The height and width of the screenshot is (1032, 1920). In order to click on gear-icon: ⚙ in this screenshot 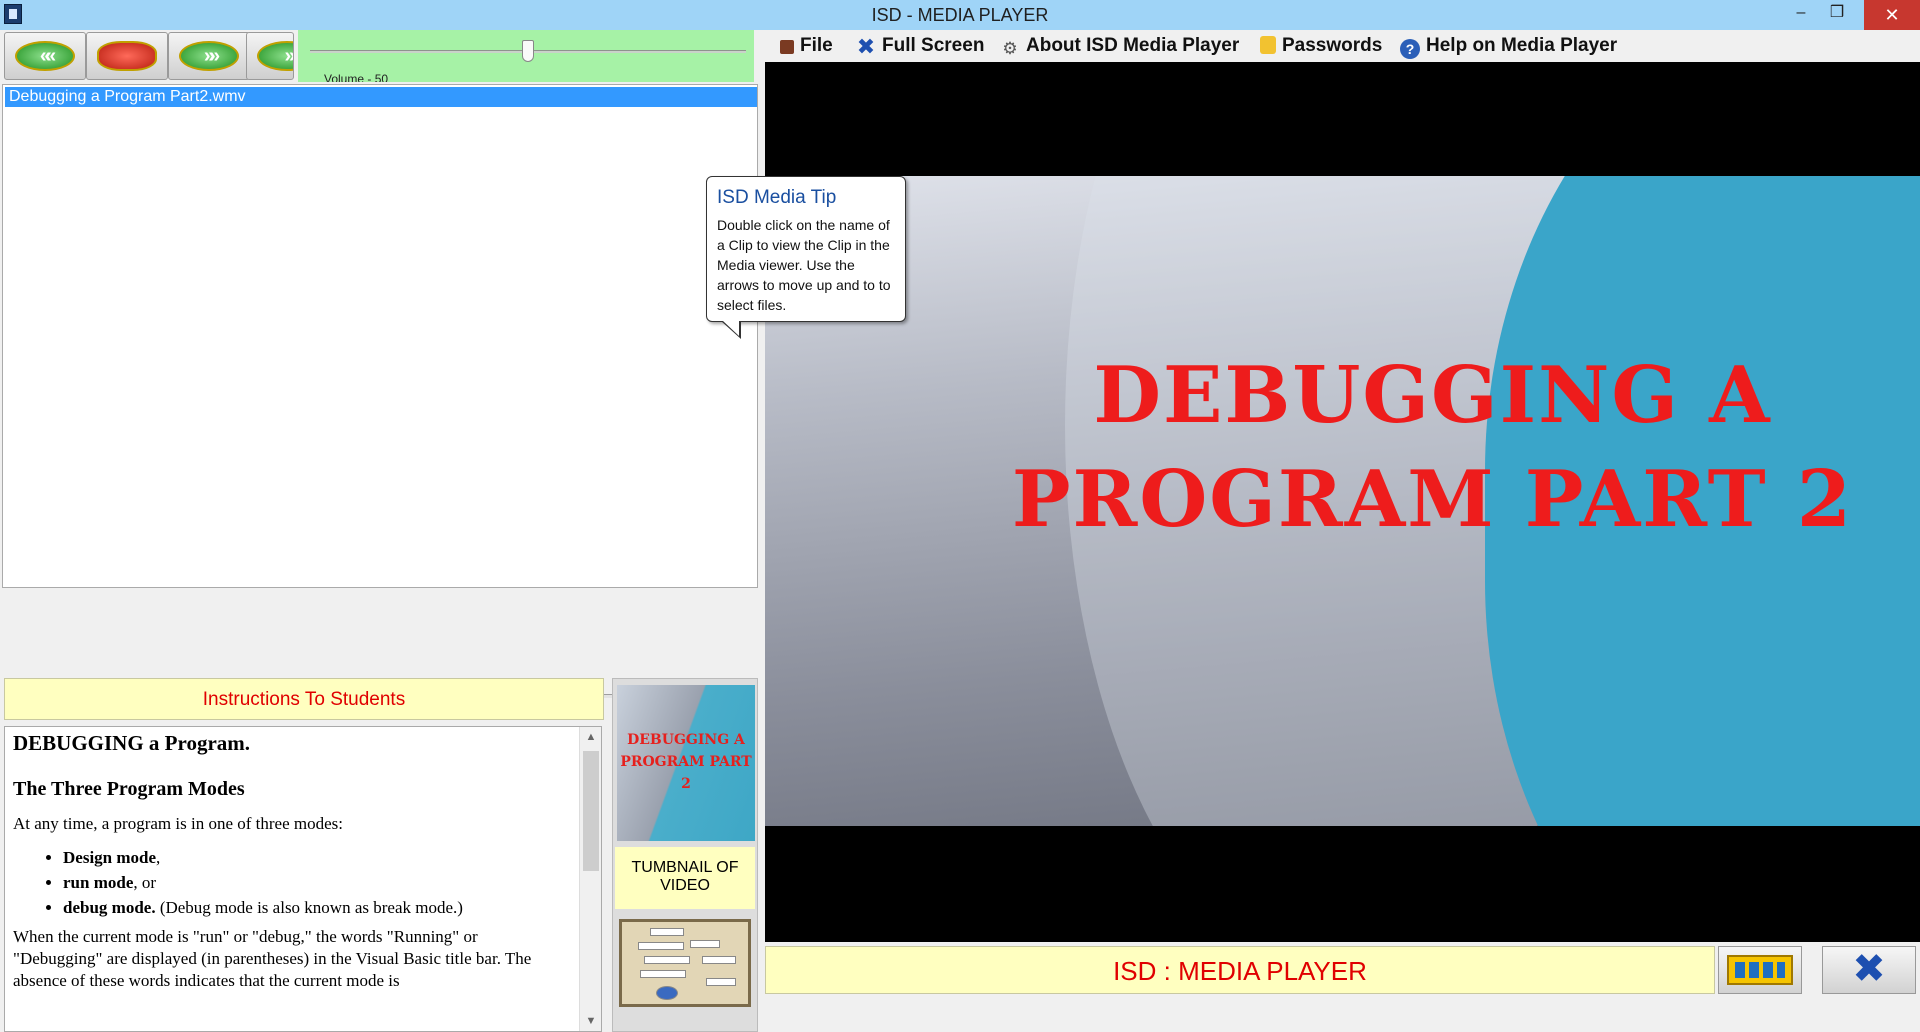, I will do `click(1010, 48)`.